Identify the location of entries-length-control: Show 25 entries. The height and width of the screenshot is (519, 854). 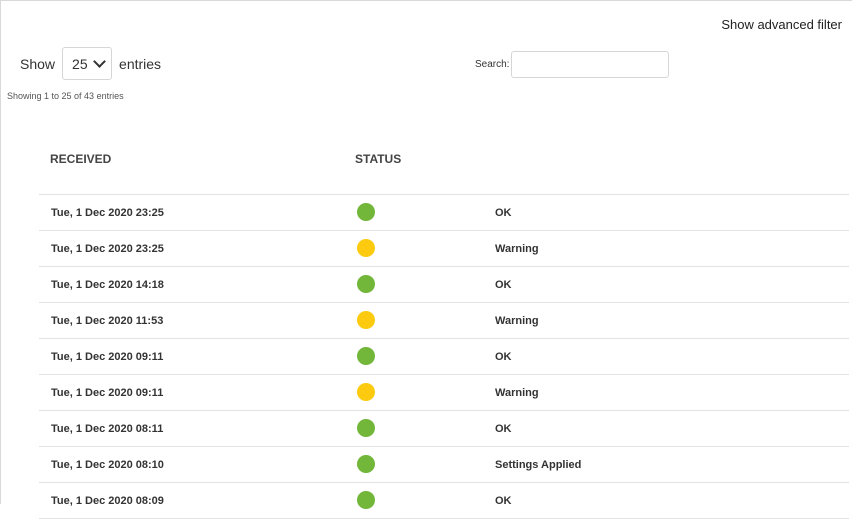
(90, 63).